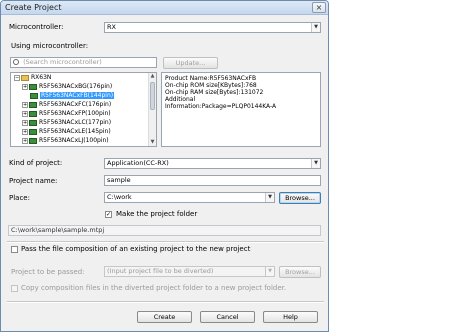 This screenshot has height=334, width=474. I want to click on tree-item-label: R5F563NACxLE(145pin), so click(75, 131).